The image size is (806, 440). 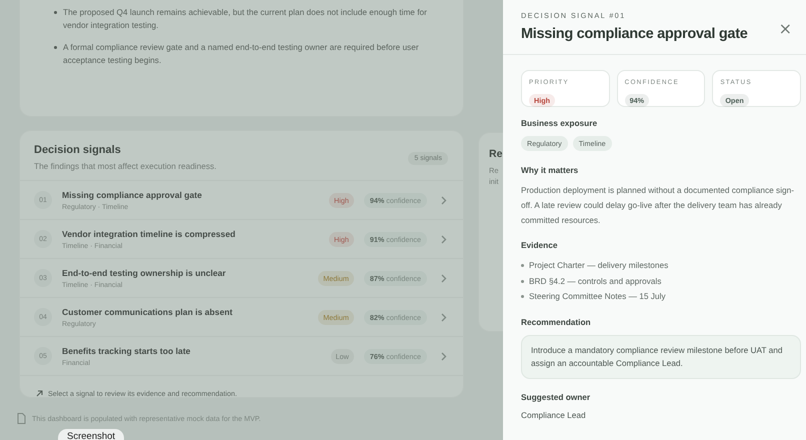 What do you see at coordinates (125, 166) in the screenshot?
I see `section-subtitle: The findings that most affect execution readiness.` at bounding box center [125, 166].